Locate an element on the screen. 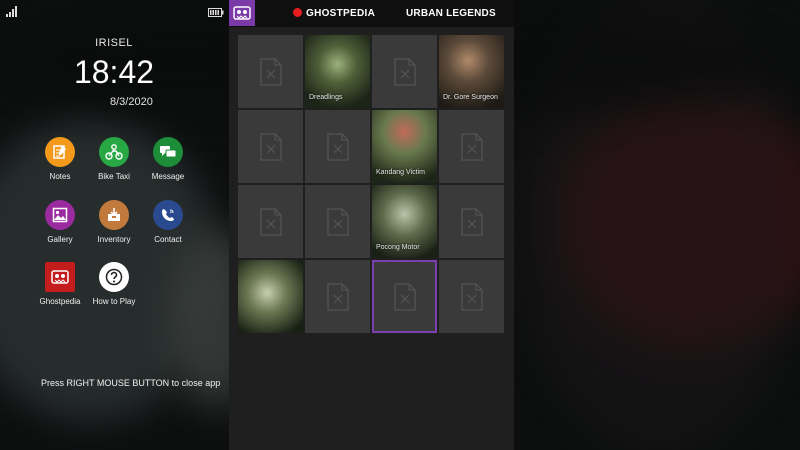 This screenshot has height=450, width=800. app-label: Bike Taxi is located at coordinates (114, 176).